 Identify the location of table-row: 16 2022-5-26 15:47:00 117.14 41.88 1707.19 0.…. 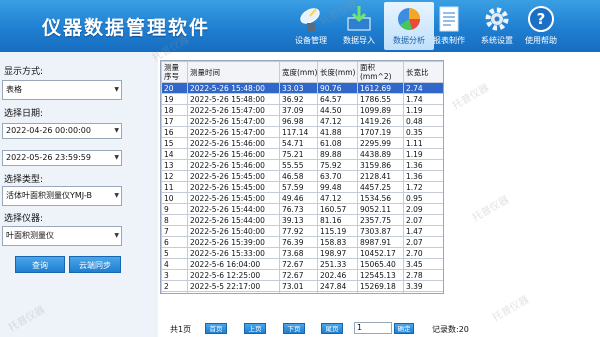
(302, 132).